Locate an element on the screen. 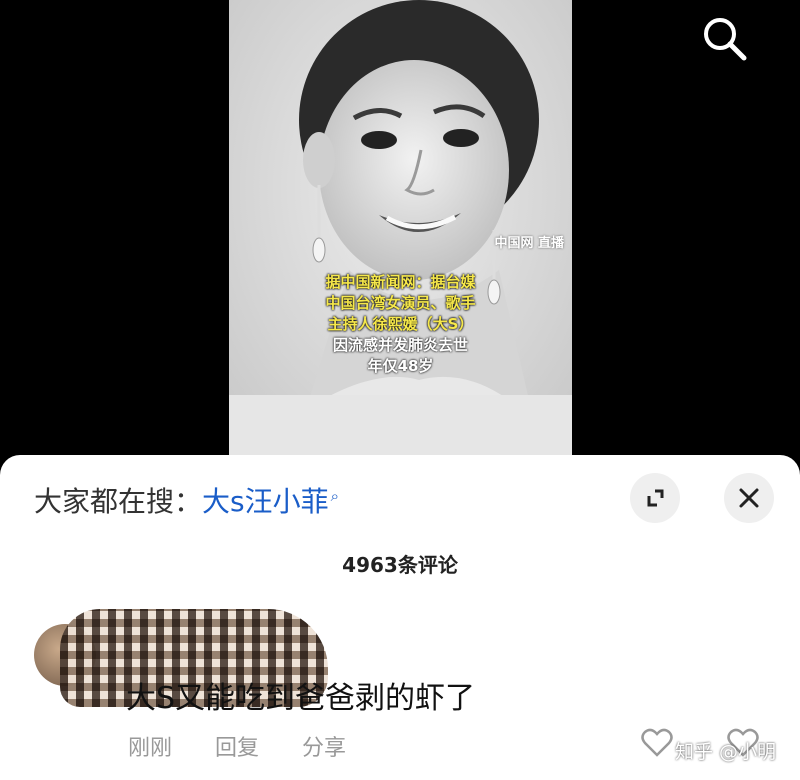  caption-line: 年仅48岁 is located at coordinates (400, 366).